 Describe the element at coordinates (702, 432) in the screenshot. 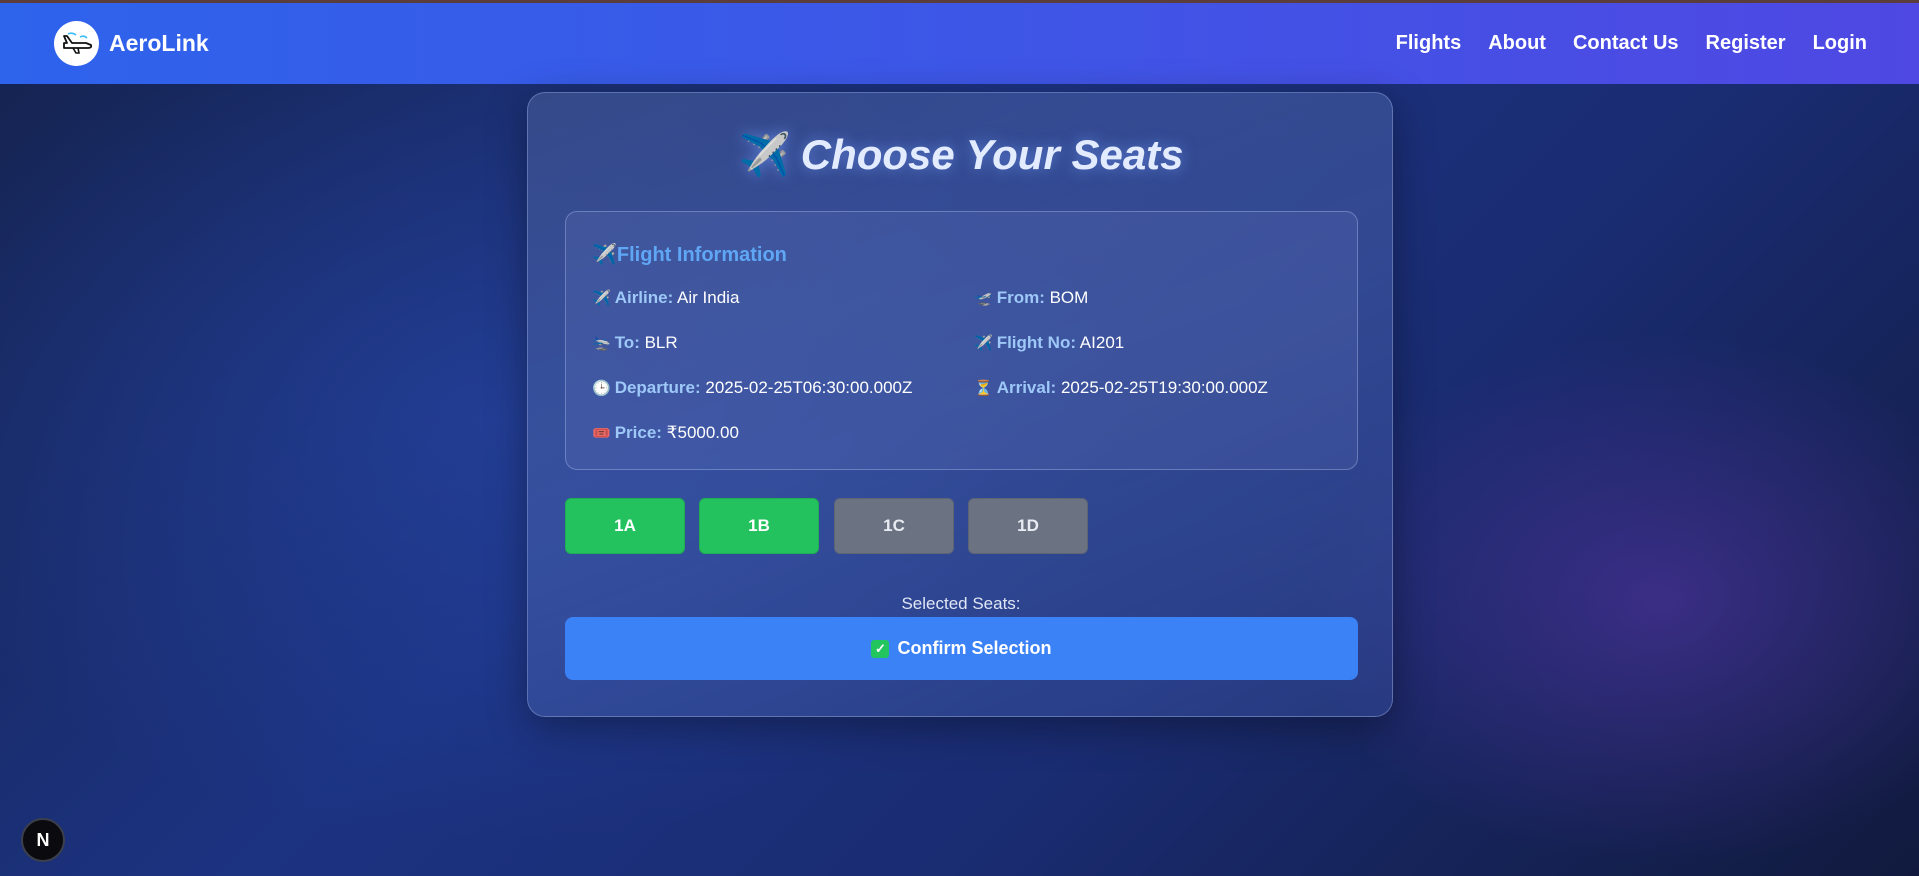

I see `price-value: ₹5000.00` at that location.